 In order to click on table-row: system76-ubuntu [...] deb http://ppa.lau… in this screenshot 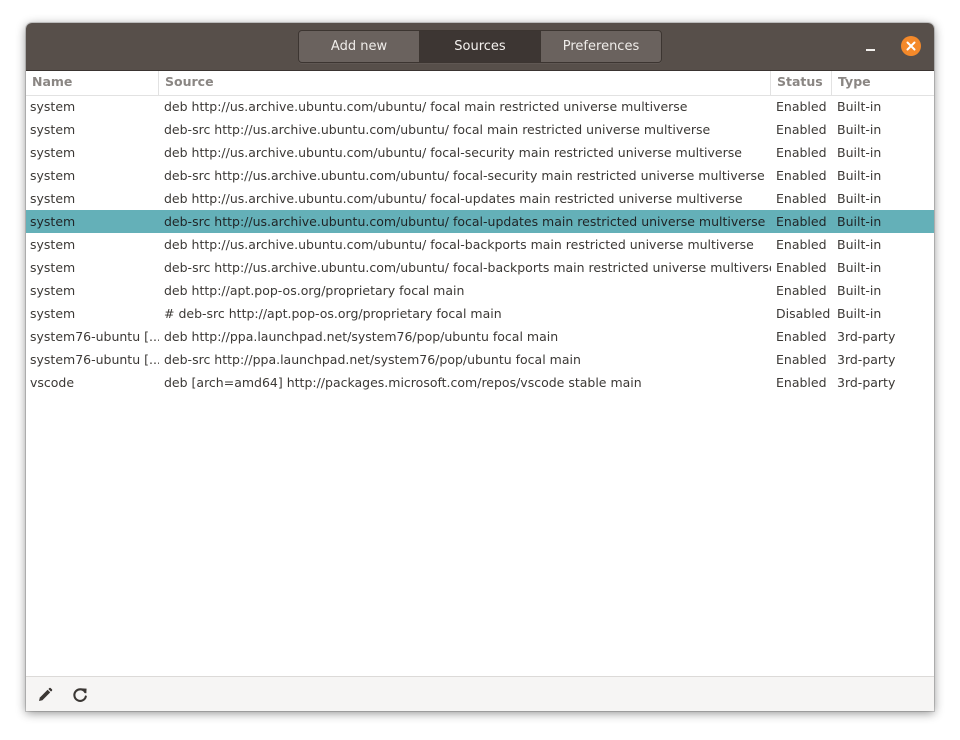, I will do `click(480, 336)`.